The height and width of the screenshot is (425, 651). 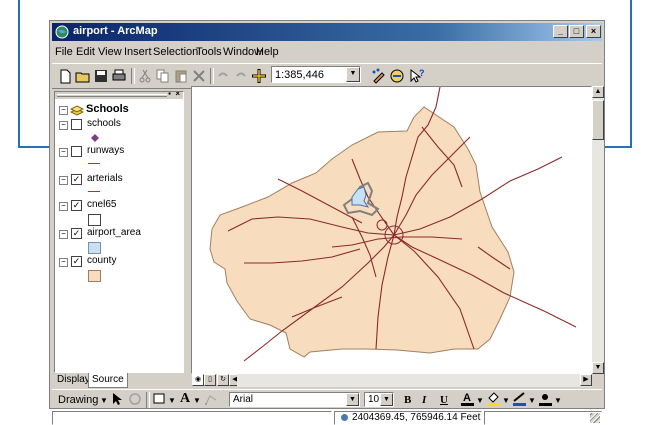 I want to click on refresh-icon: ↻, so click(x=223, y=380).